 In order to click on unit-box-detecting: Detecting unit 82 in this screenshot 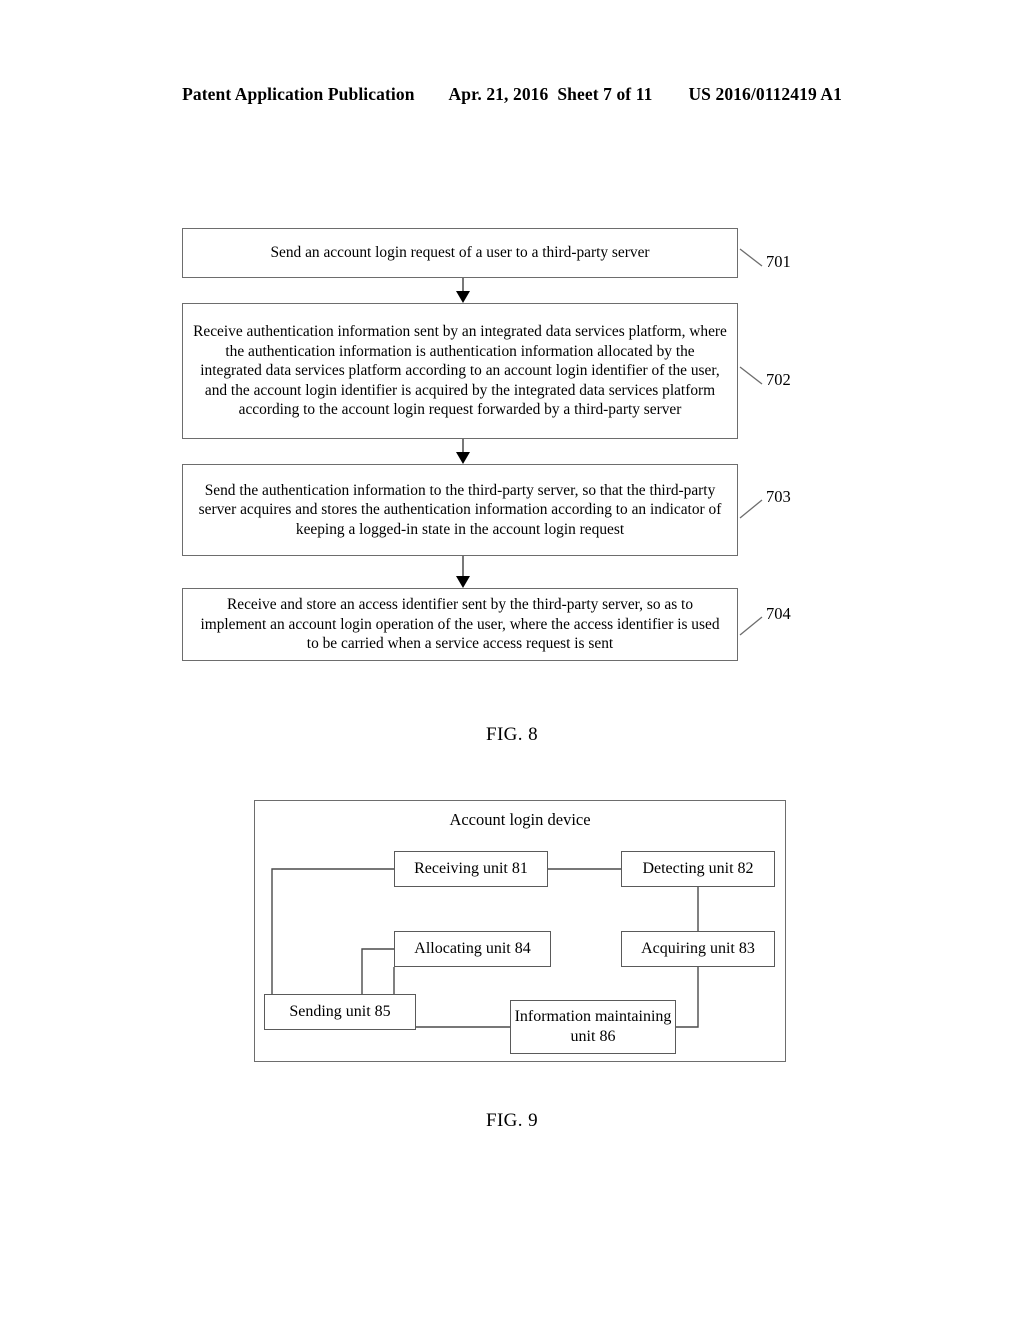, I will do `click(698, 869)`.